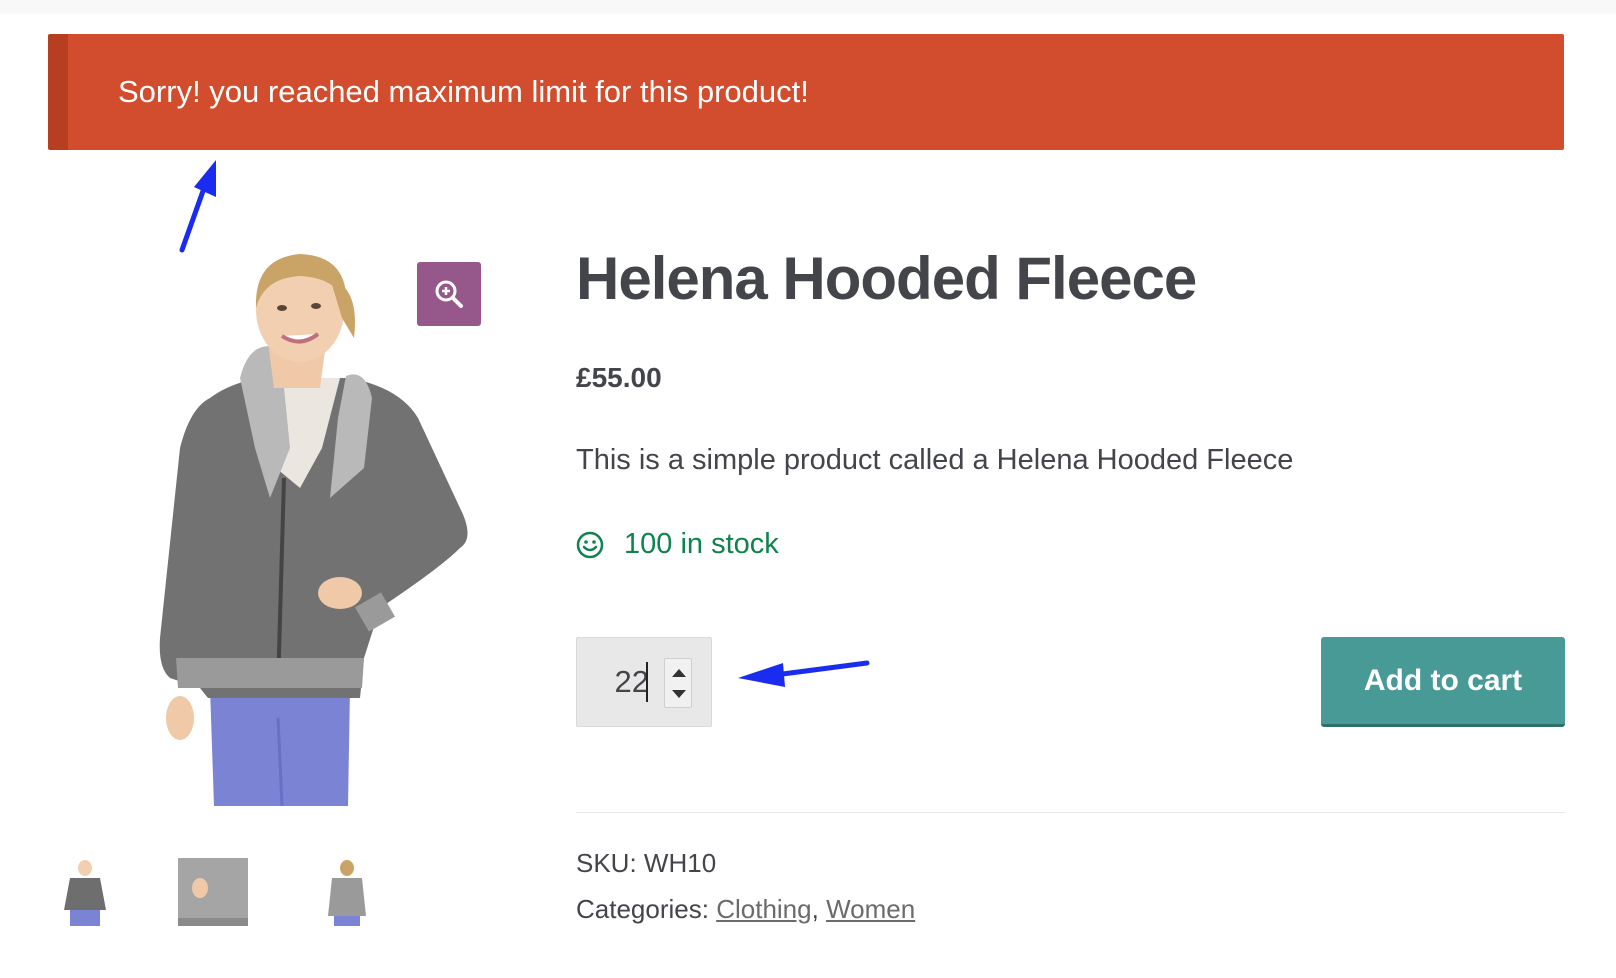 This screenshot has height=978, width=1616. I want to click on add-to-cart-button: Add to cart, so click(1443, 682).